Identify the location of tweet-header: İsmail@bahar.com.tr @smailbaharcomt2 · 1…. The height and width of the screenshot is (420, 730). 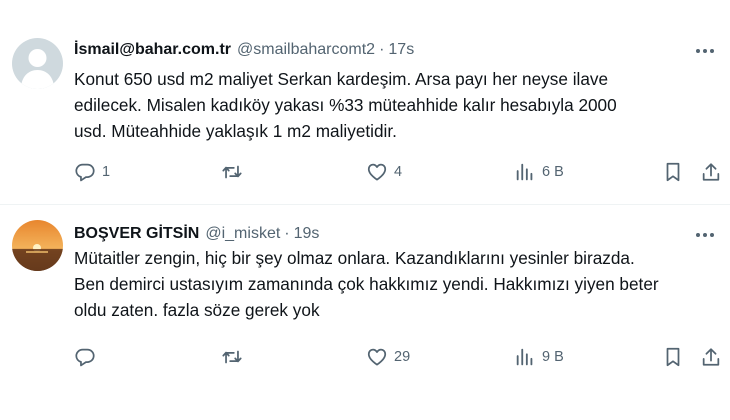
(244, 50).